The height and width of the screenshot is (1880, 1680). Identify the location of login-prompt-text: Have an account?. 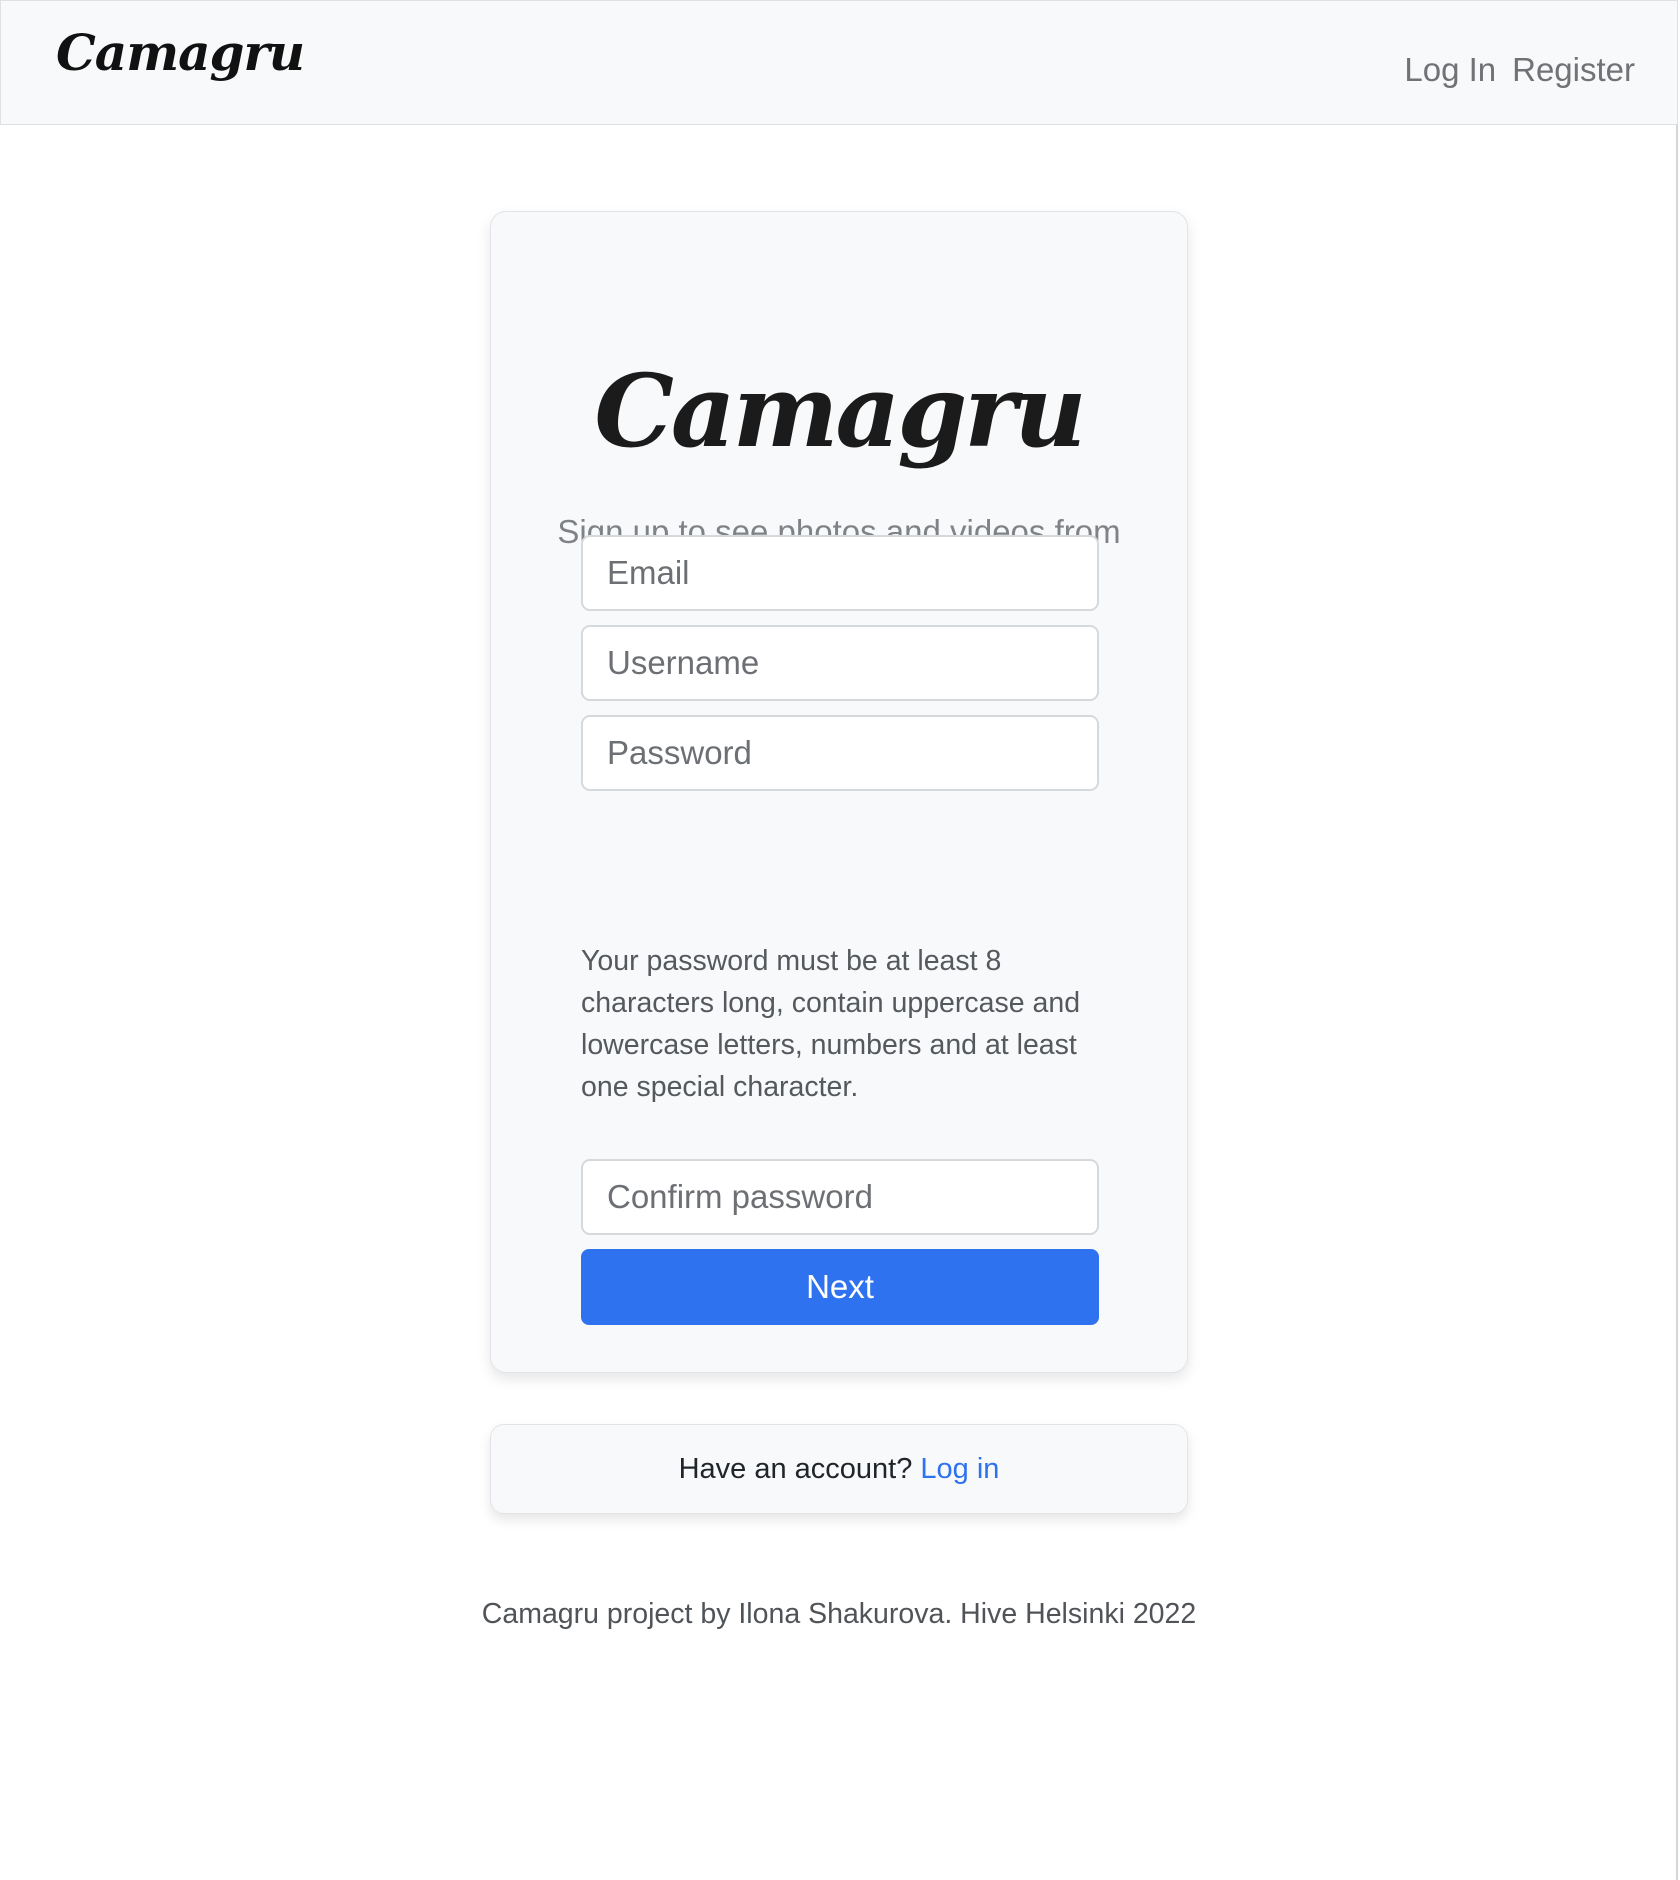
(799, 1469).